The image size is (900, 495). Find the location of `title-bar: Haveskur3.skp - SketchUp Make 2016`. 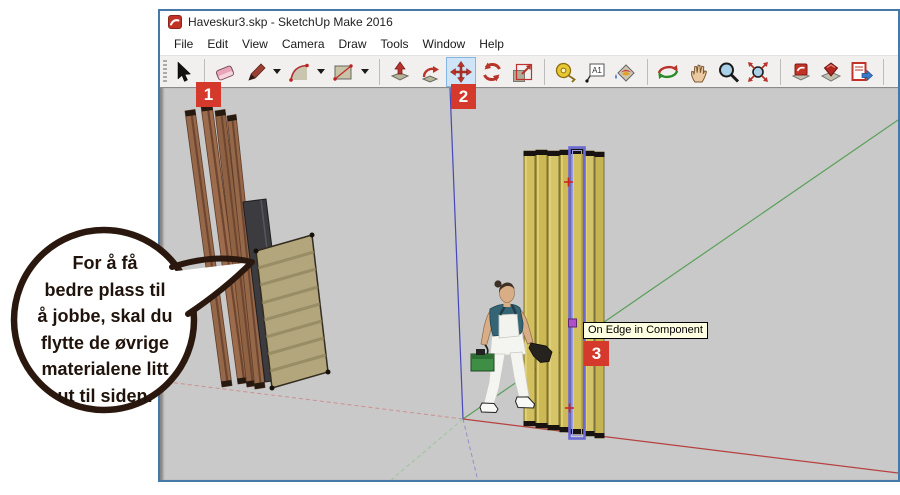

title-bar: Haveskur3.skp - SketchUp Make 2016 is located at coordinates (529, 22).